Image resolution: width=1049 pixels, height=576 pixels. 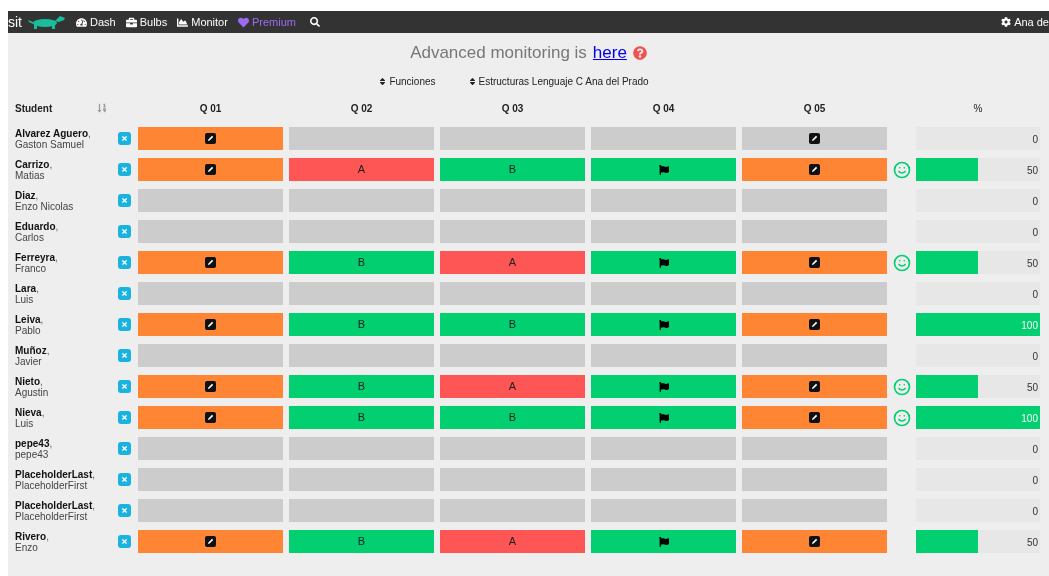 I want to click on edit-icon, so click(x=814, y=324).